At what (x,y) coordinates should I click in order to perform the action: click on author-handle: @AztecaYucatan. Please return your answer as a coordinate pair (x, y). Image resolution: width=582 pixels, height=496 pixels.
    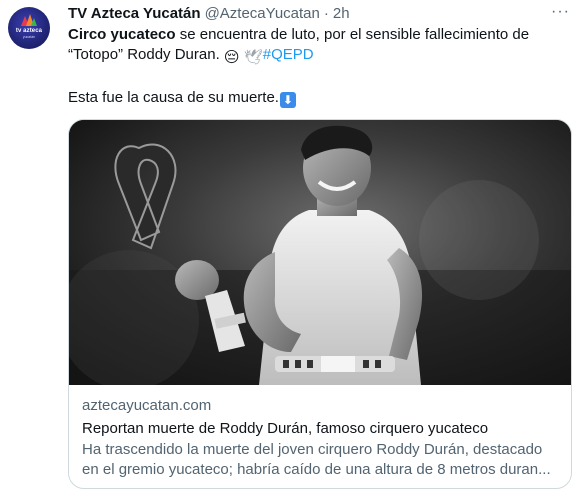
    Looking at the image, I should click on (262, 13).